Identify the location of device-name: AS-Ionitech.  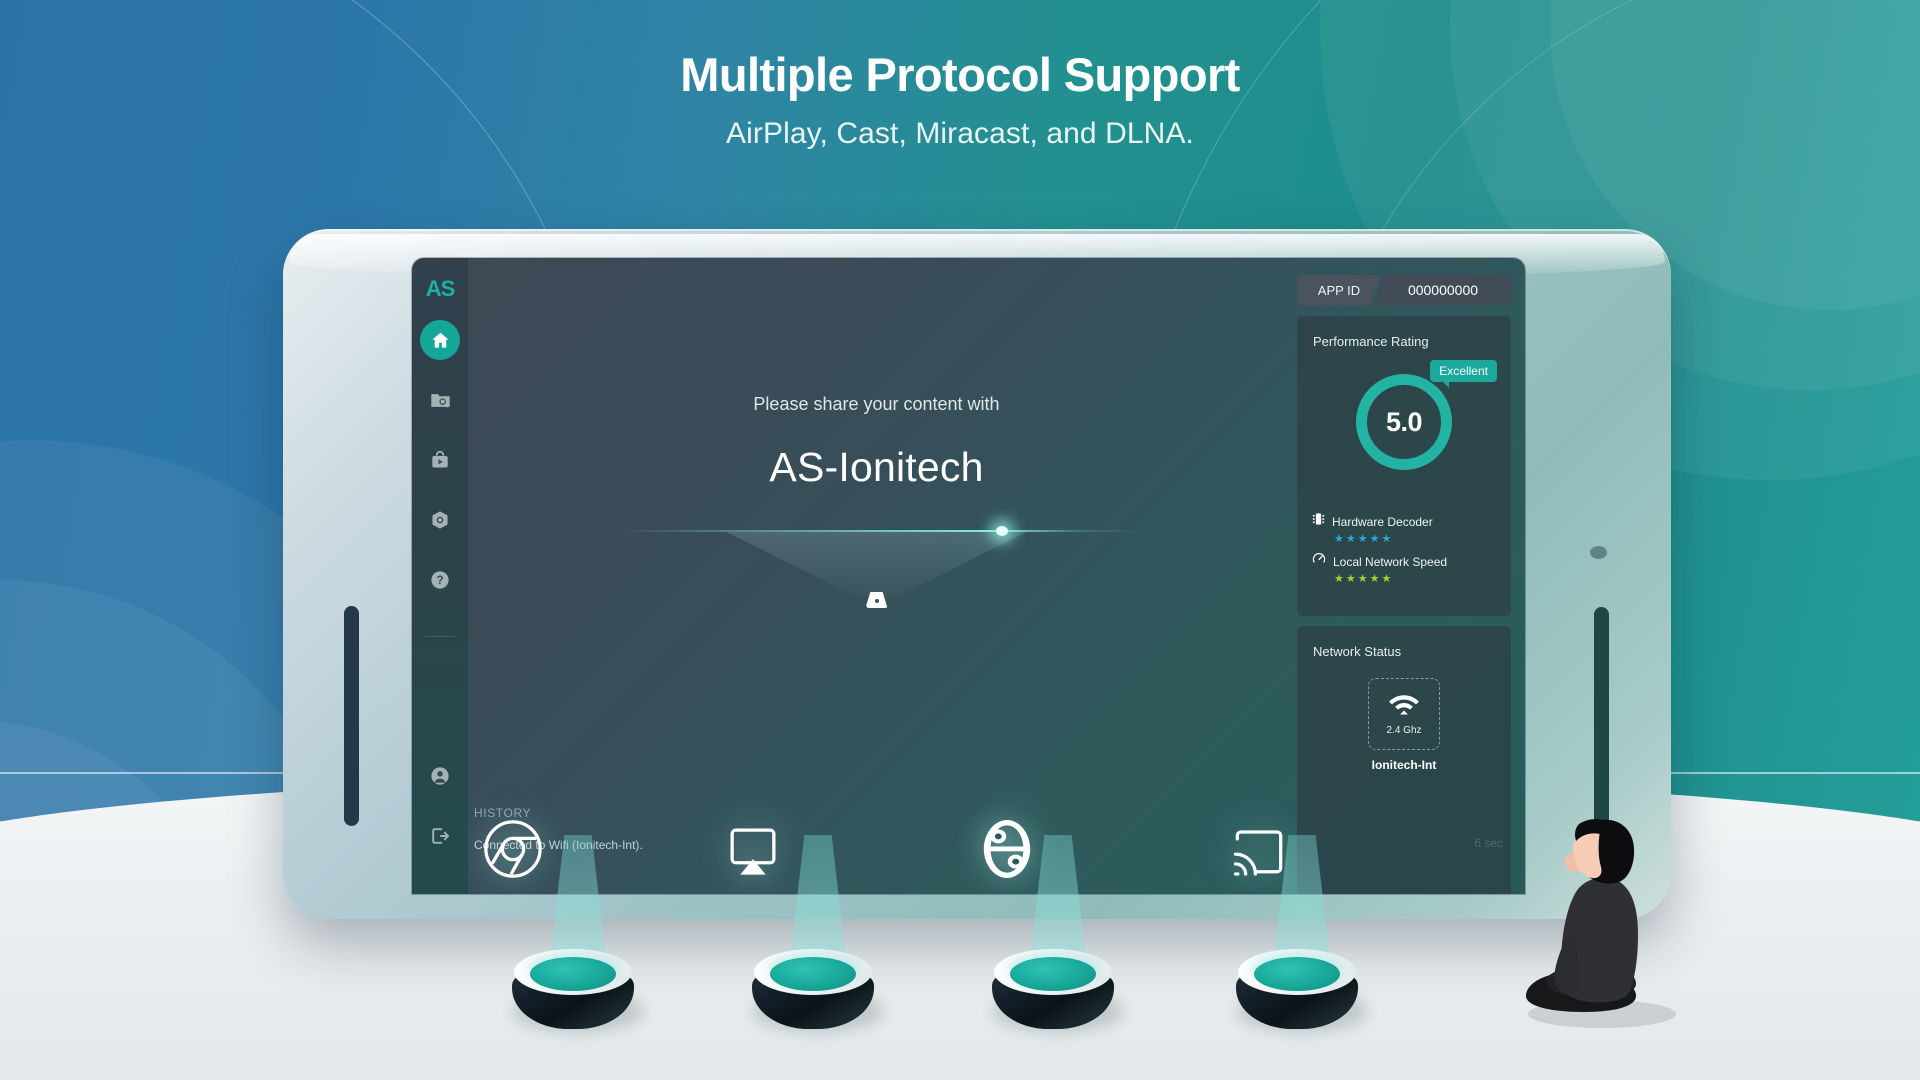
(876, 467).